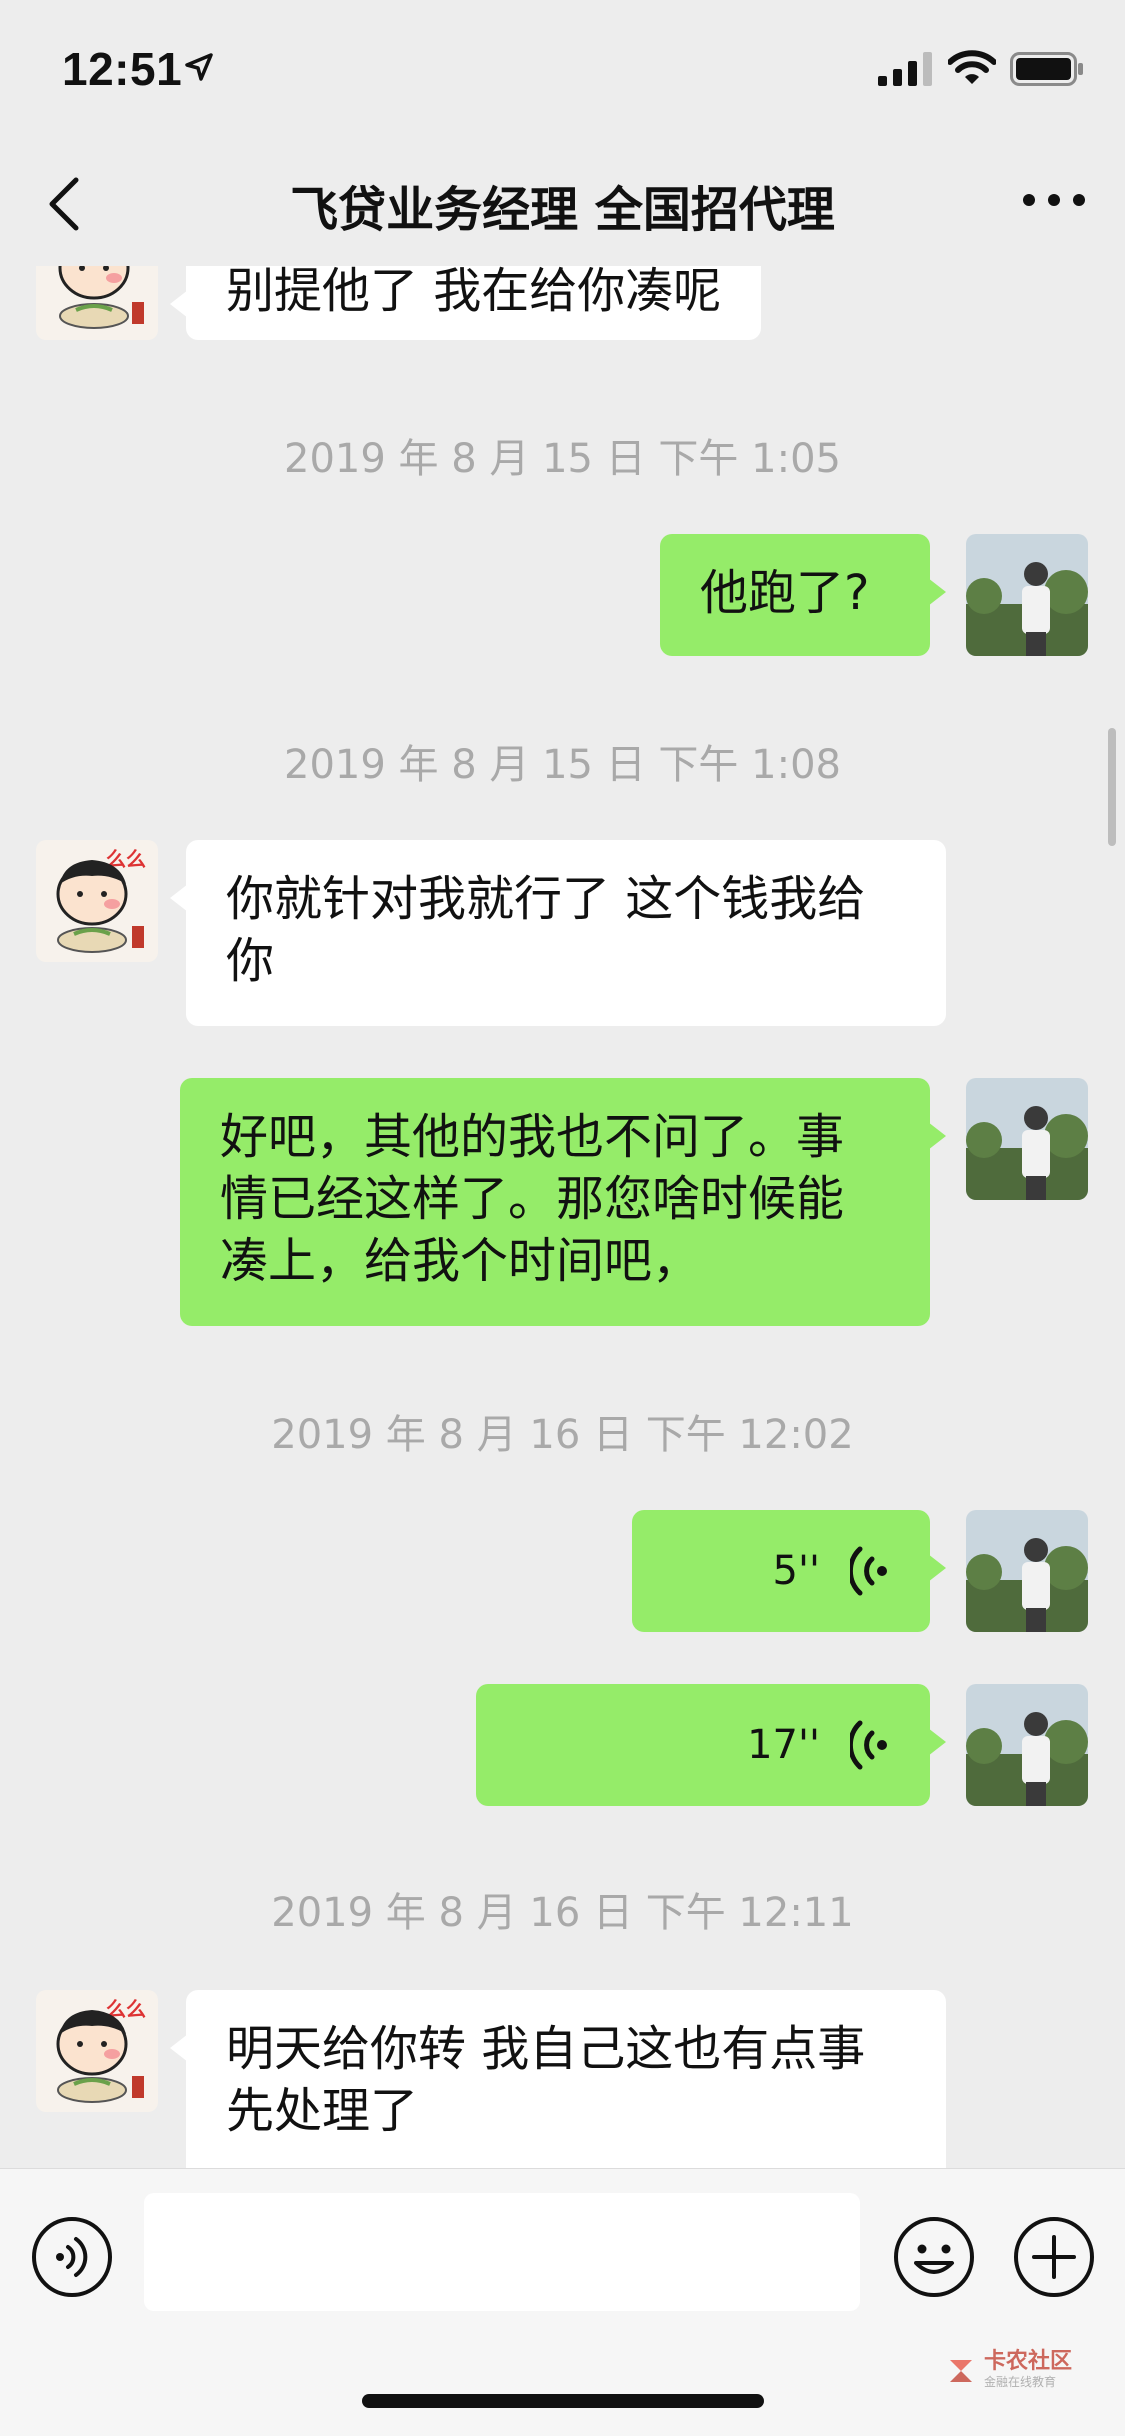 The width and height of the screenshot is (1125, 2436). Describe the element at coordinates (546, 930) in the screenshot. I see `message-text: 你就针对我就行了 这个钱我给你` at that location.